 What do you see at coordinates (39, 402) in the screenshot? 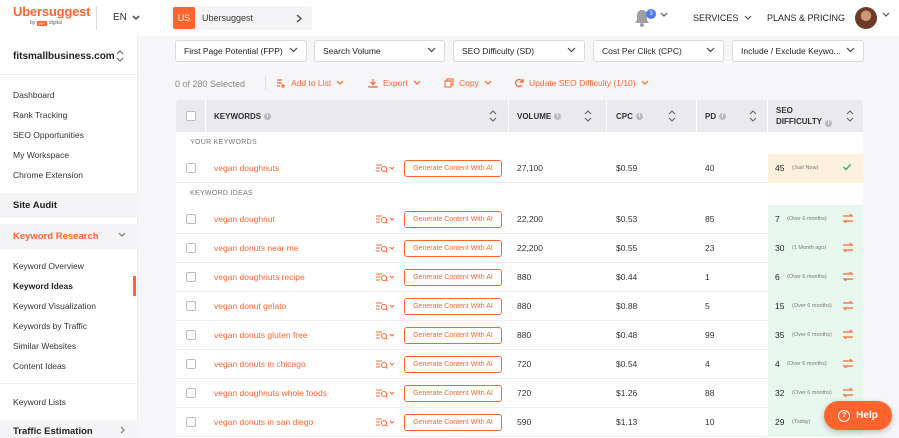
I see `sidebar-item-keyword-lists: Keyword Lists` at bounding box center [39, 402].